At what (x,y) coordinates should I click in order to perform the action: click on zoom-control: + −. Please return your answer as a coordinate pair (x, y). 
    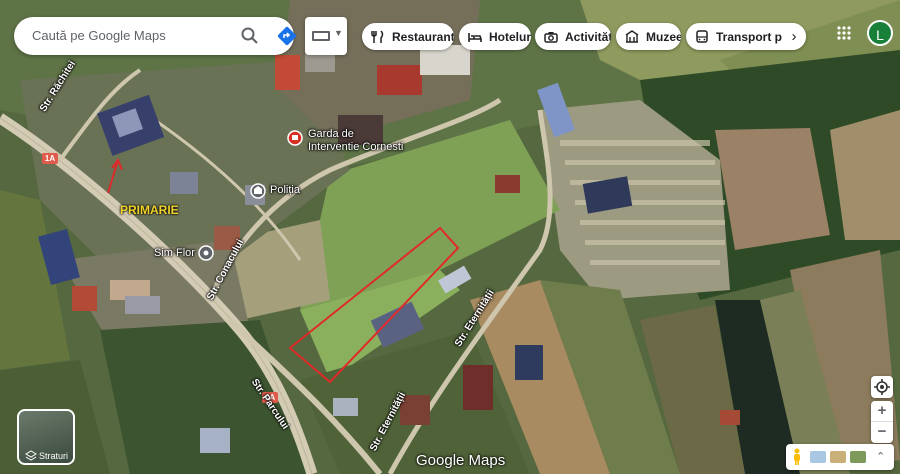
    Looking at the image, I should click on (882, 422).